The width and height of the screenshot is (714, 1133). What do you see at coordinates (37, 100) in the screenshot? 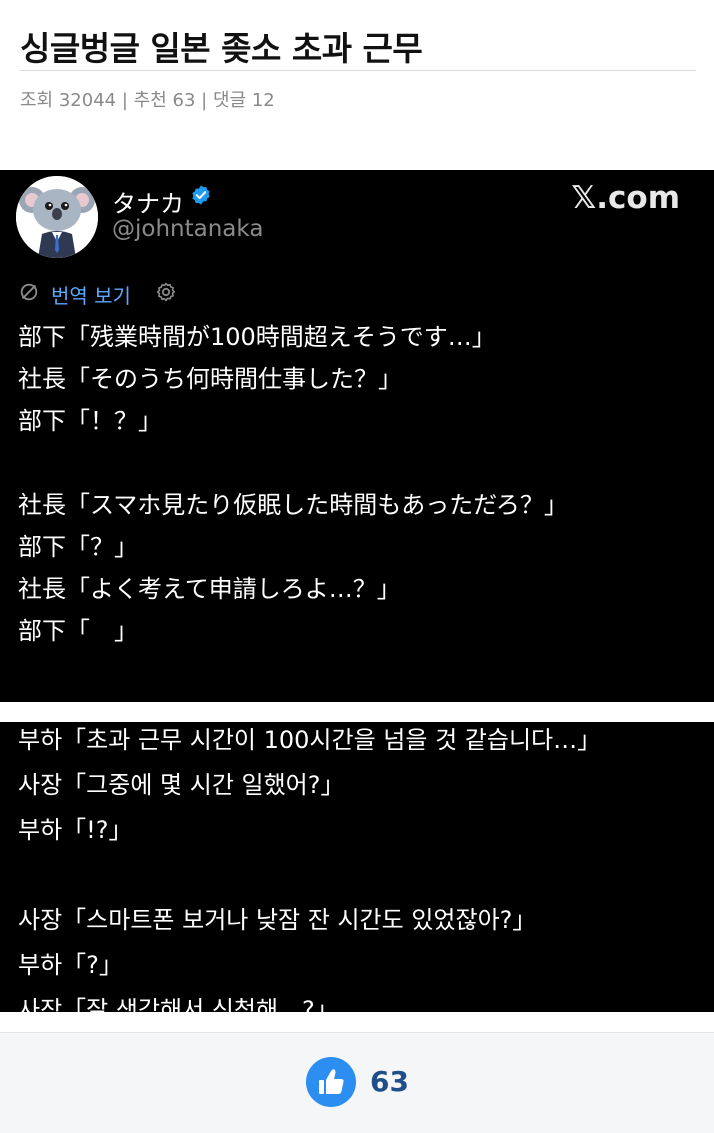
I see `views-label: 조회` at bounding box center [37, 100].